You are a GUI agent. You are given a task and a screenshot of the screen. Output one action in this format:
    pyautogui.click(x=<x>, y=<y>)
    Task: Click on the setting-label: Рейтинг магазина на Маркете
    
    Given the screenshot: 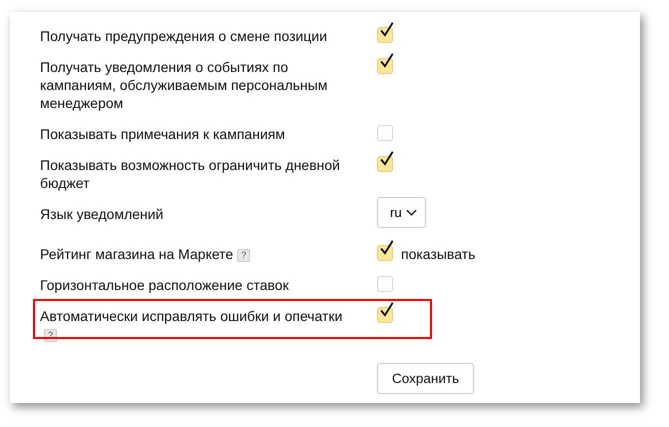 What is the action you would take?
    pyautogui.click(x=137, y=254)
    